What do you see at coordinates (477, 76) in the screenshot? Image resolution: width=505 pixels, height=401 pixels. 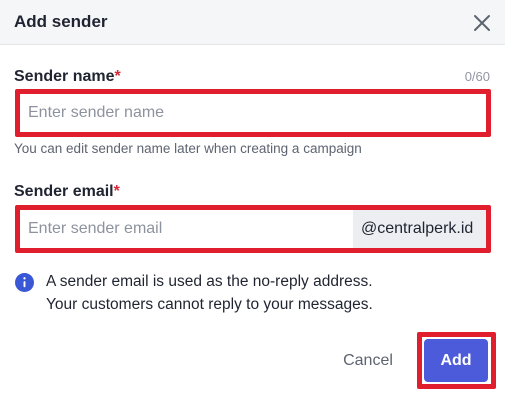 I see `character-counter: 0/60` at bounding box center [477, 76].